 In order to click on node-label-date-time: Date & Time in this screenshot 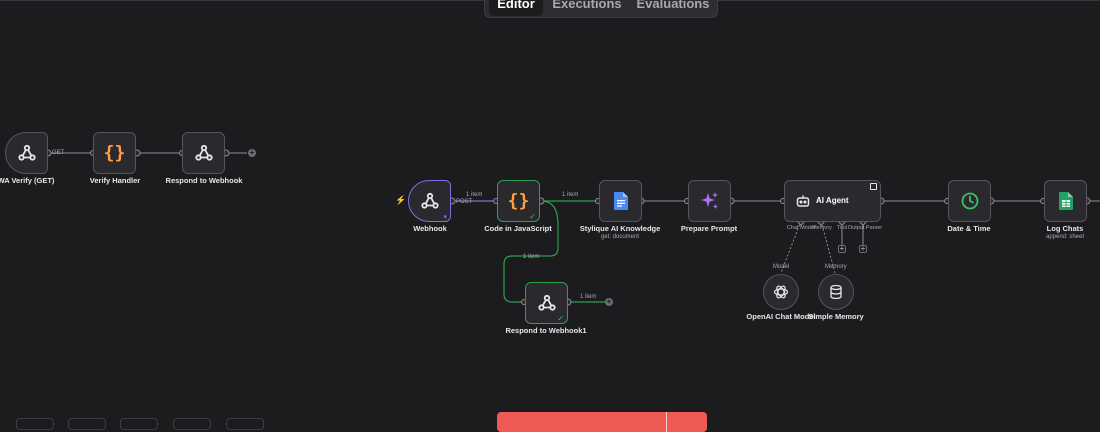, I will do `click(969, 228)`.